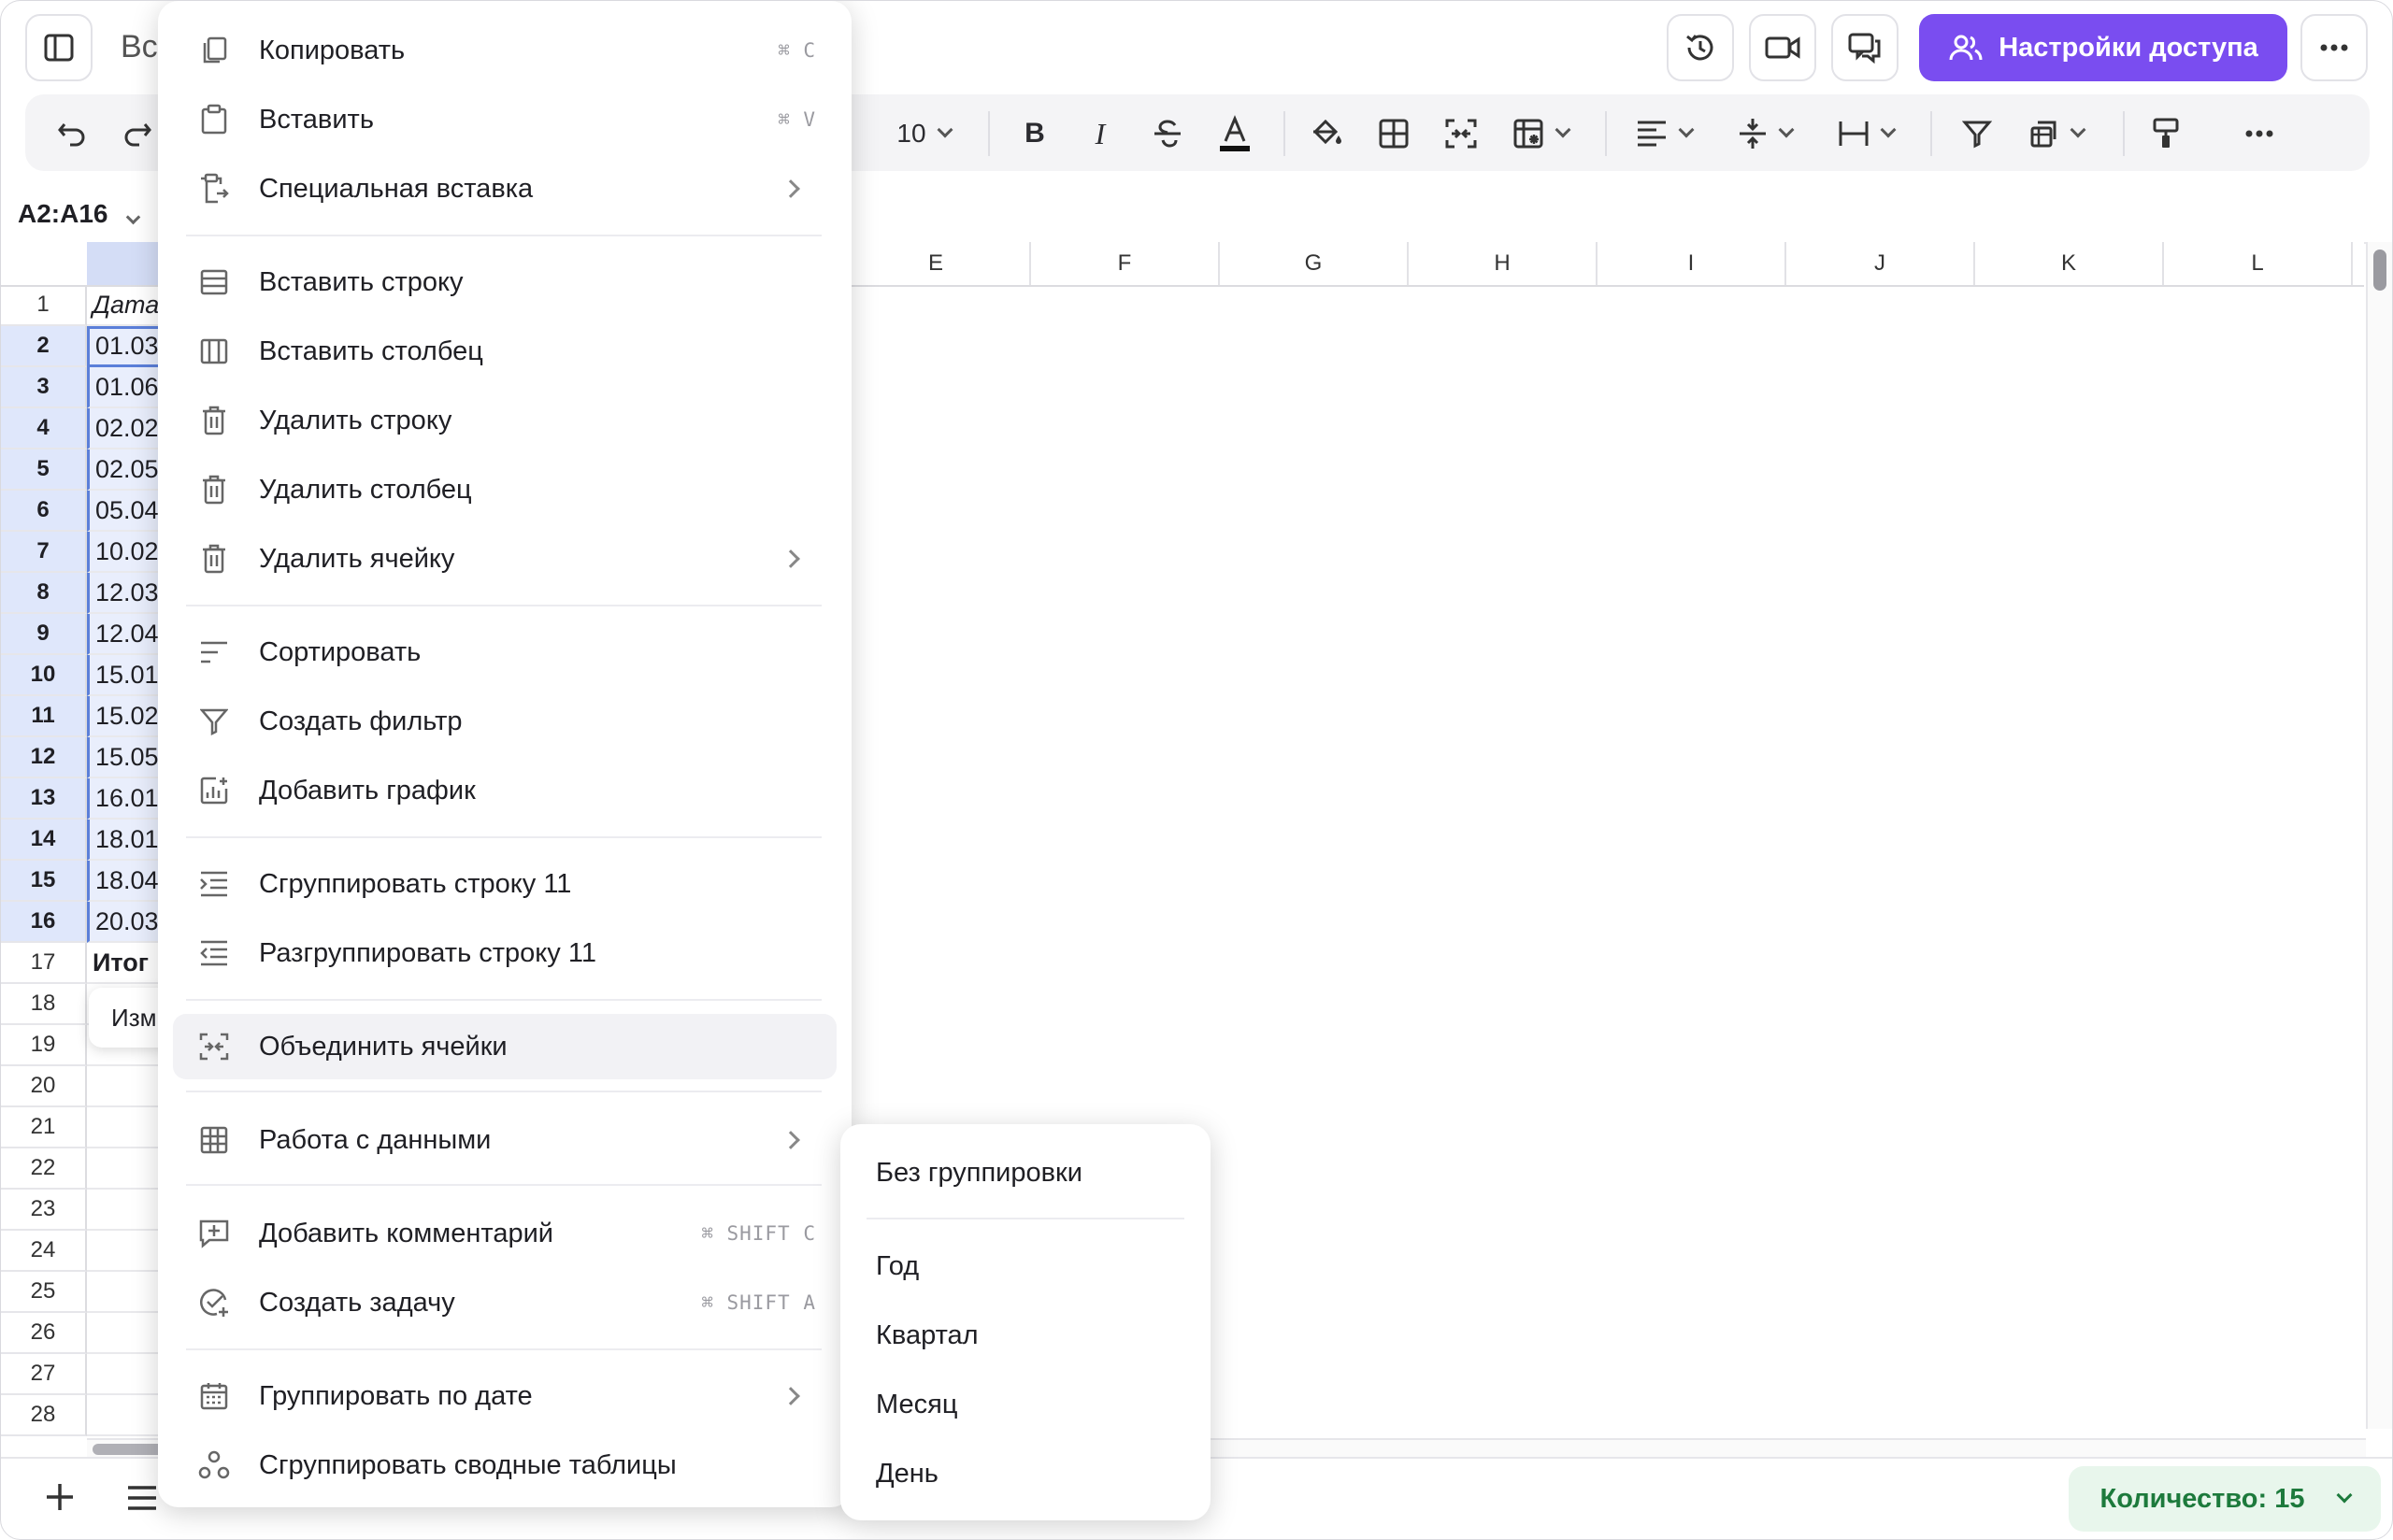 The width and height of the screenshot is (2393, 1540). I want to click on cell-a: 15.01, so click(125, 675).